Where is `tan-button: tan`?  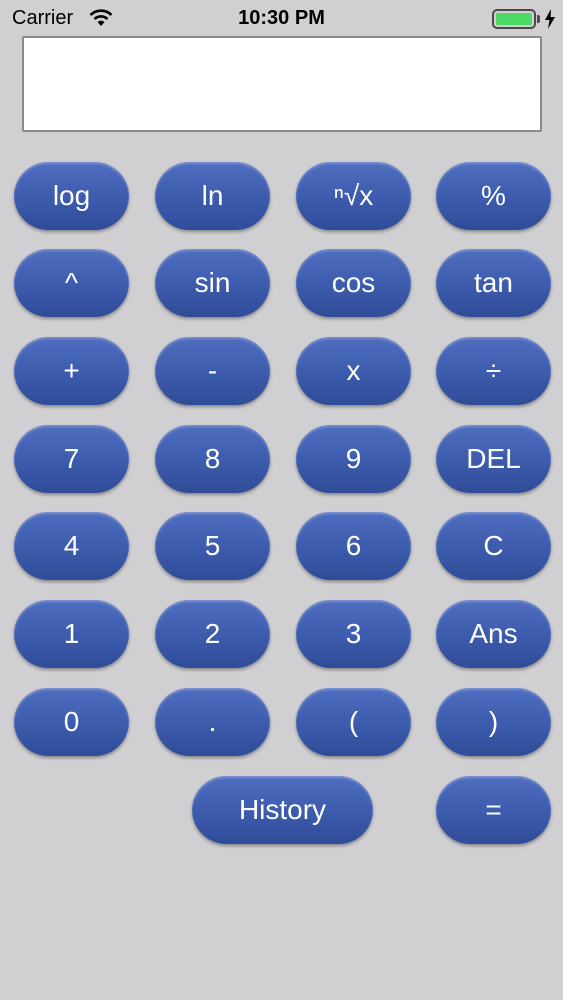
tan-button: tan is located at coordinates (493, 283).